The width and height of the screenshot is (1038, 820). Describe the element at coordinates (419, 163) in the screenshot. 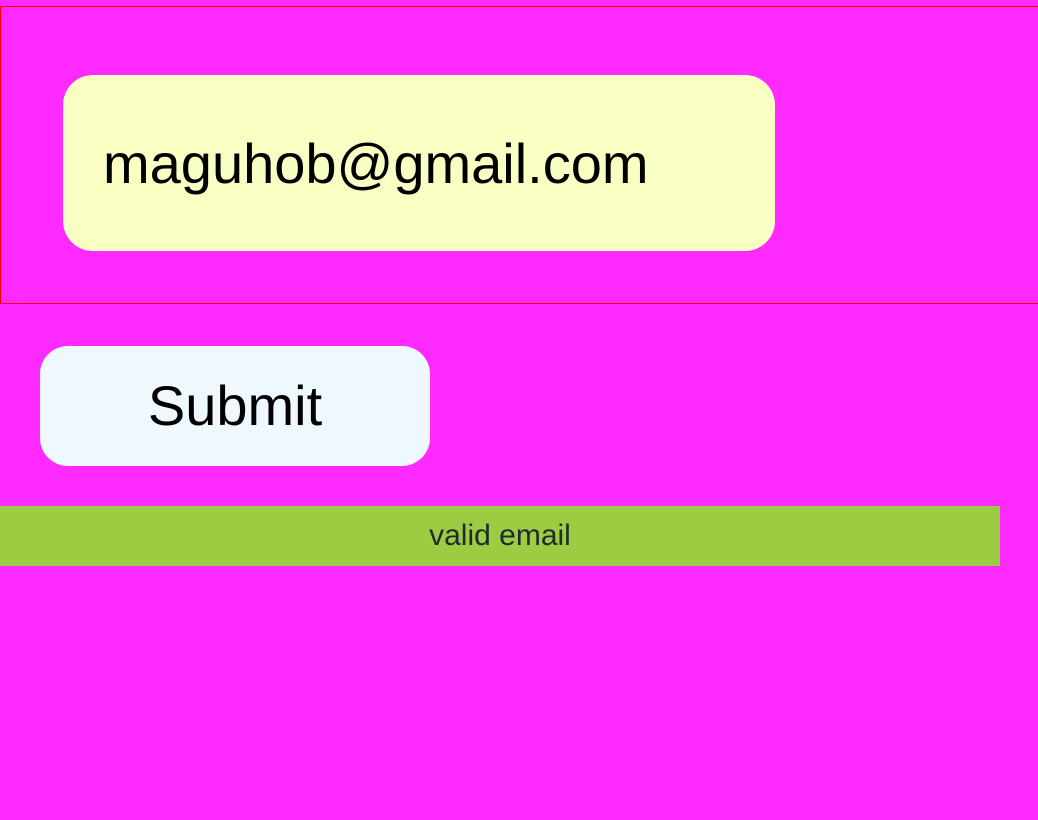

I see `email-field` at that location.